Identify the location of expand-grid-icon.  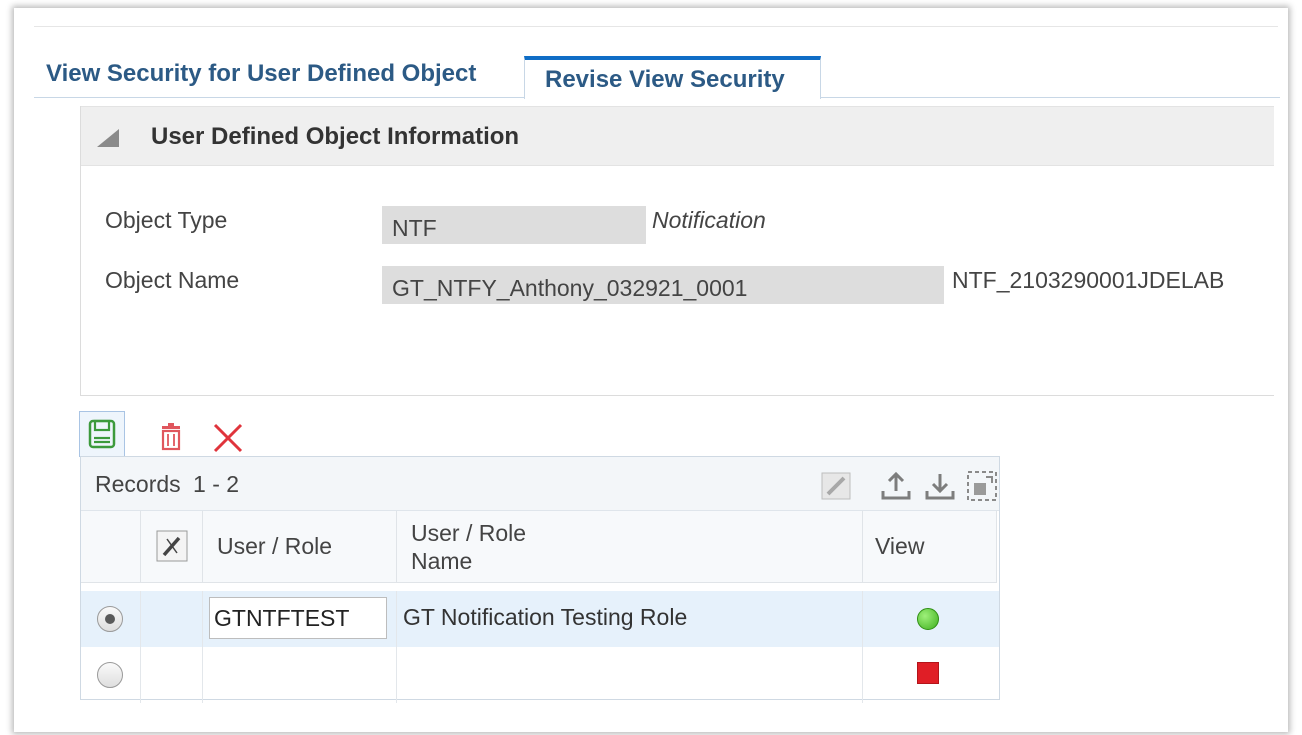
(982, 486).